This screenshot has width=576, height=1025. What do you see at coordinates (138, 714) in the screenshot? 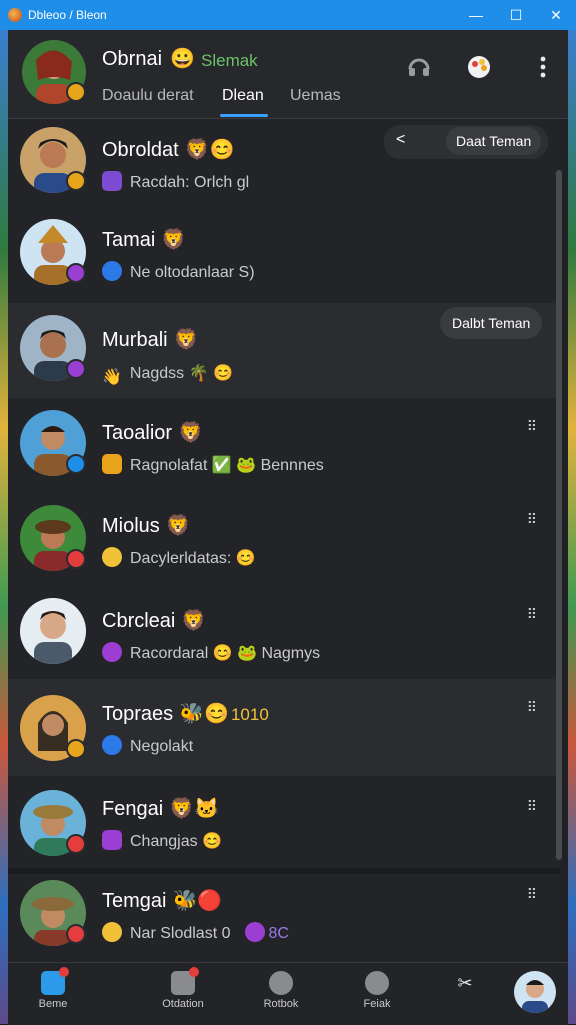
I see `contact-name: Topraes` at bounding box center [138, 714].